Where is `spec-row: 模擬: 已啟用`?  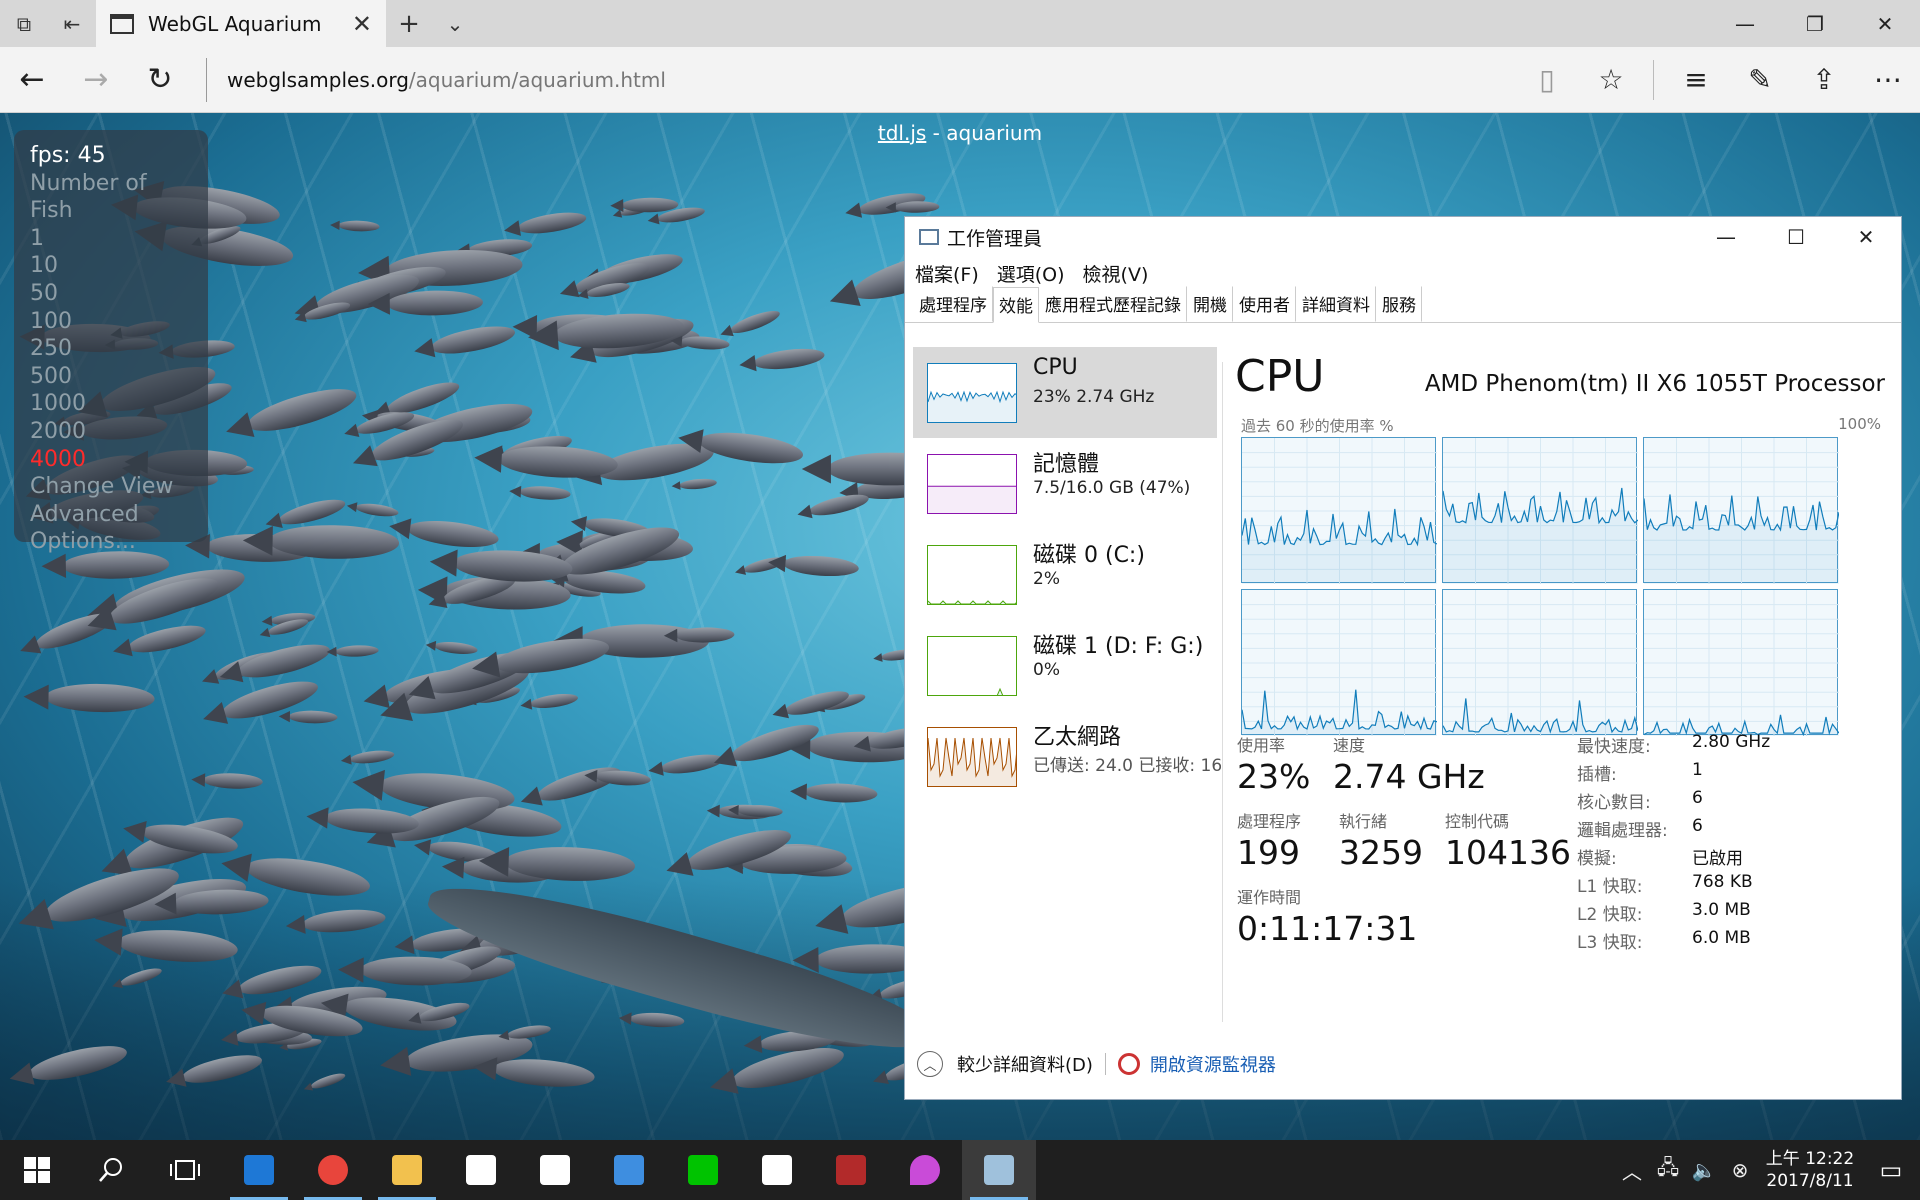 spec-row: 模擬: 已啟用 is located at coordinates (1737, 858).